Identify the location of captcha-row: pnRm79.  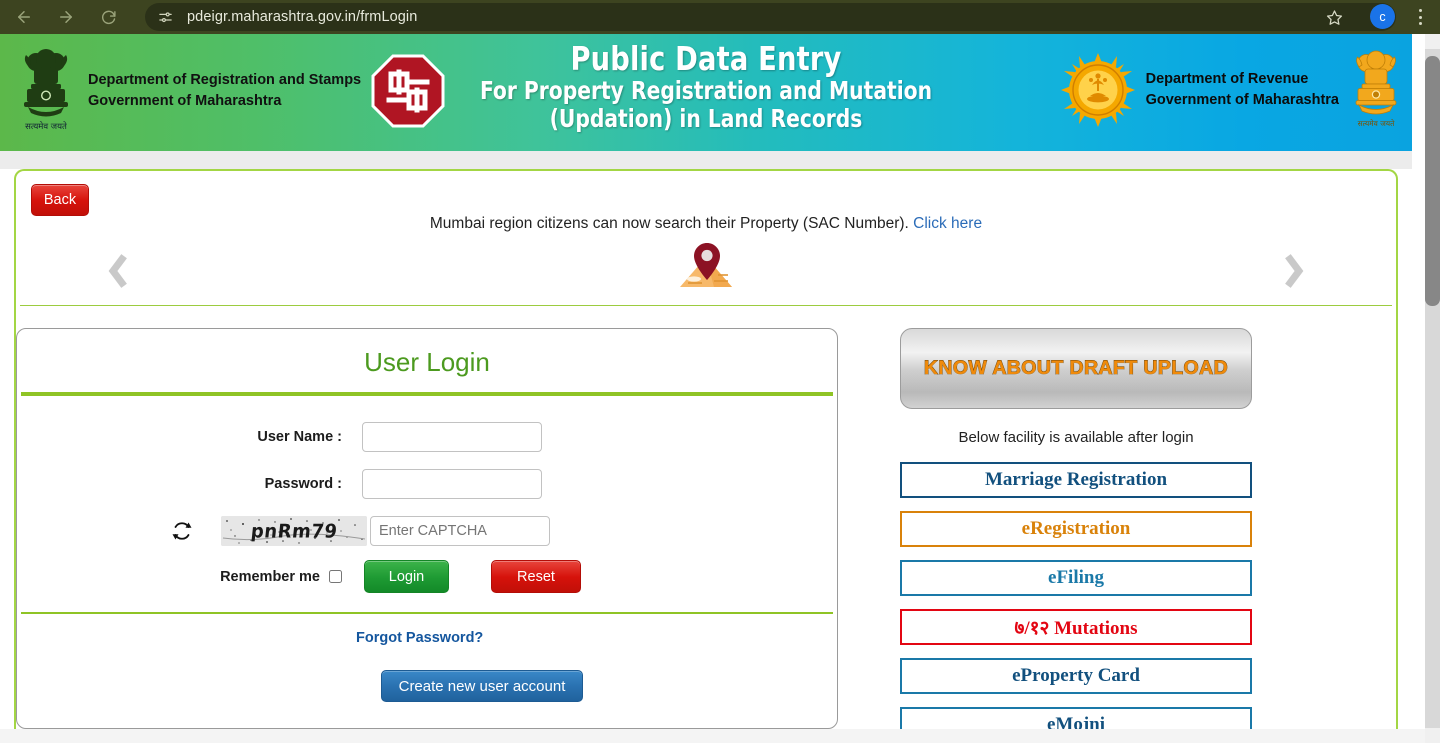
(427, 531).